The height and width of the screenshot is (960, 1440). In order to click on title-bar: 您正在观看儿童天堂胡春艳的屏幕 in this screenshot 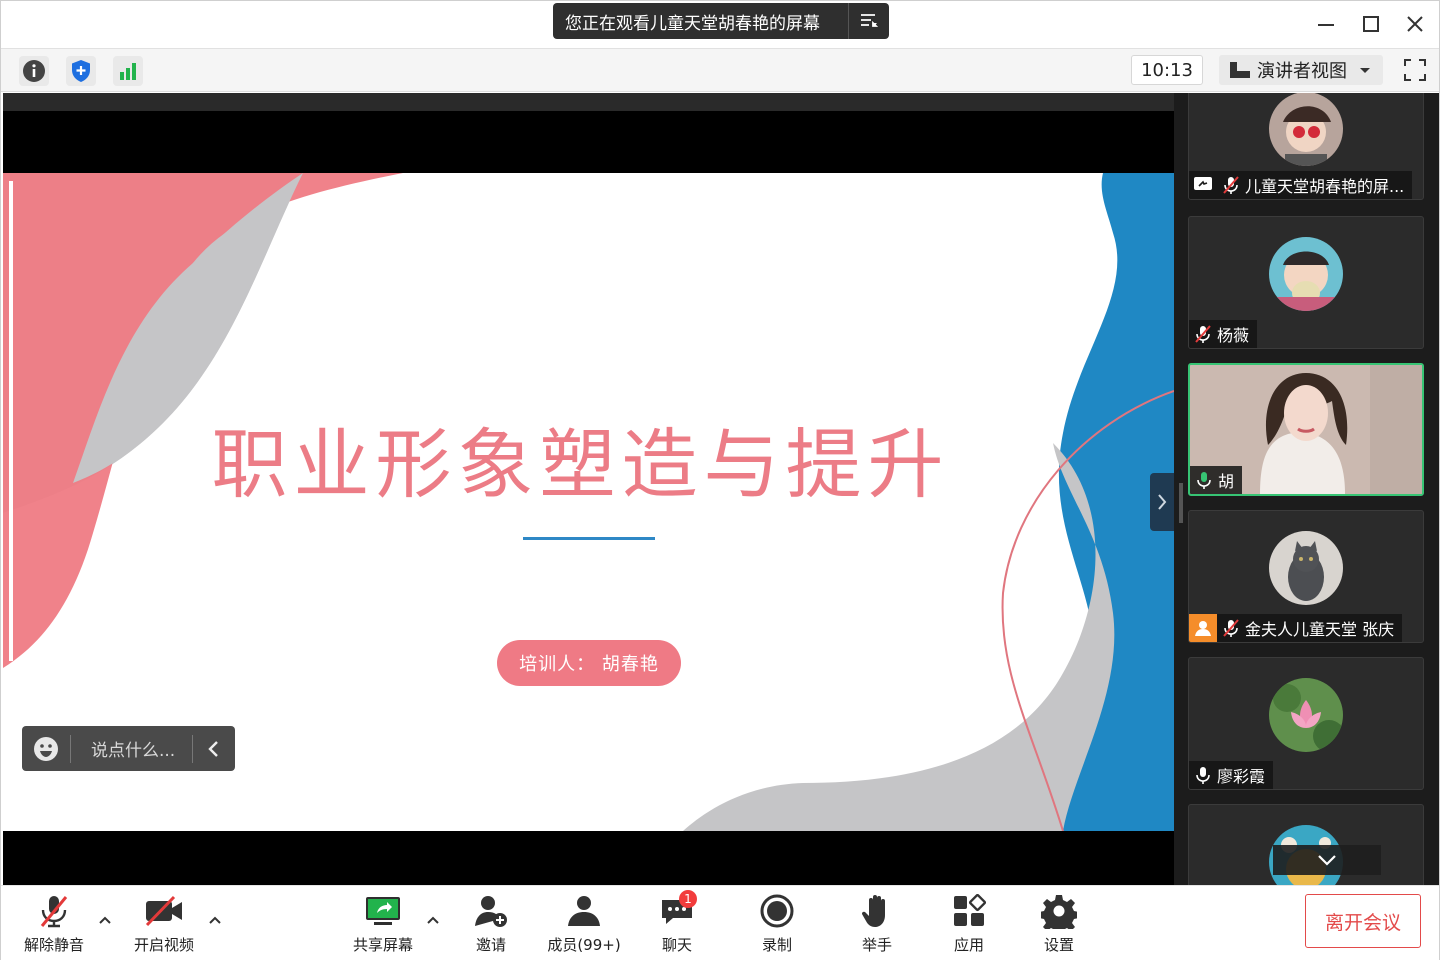, I will do `click(720, 24)`.